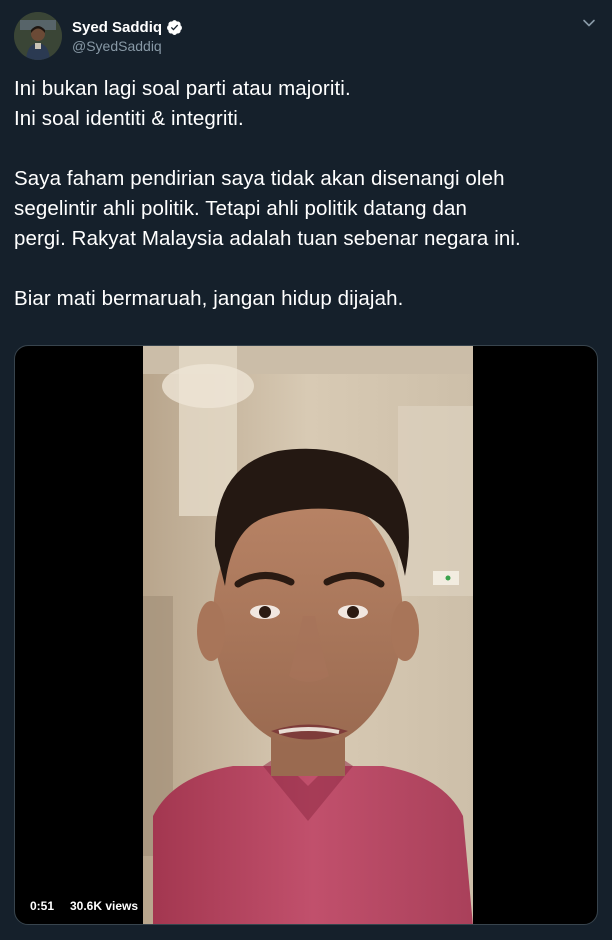 Image resolution: width=612 pixels, height=940 pixels. I want to click on user-names: Syed Saddiq @SyedSaddiq, so click(127, 36).